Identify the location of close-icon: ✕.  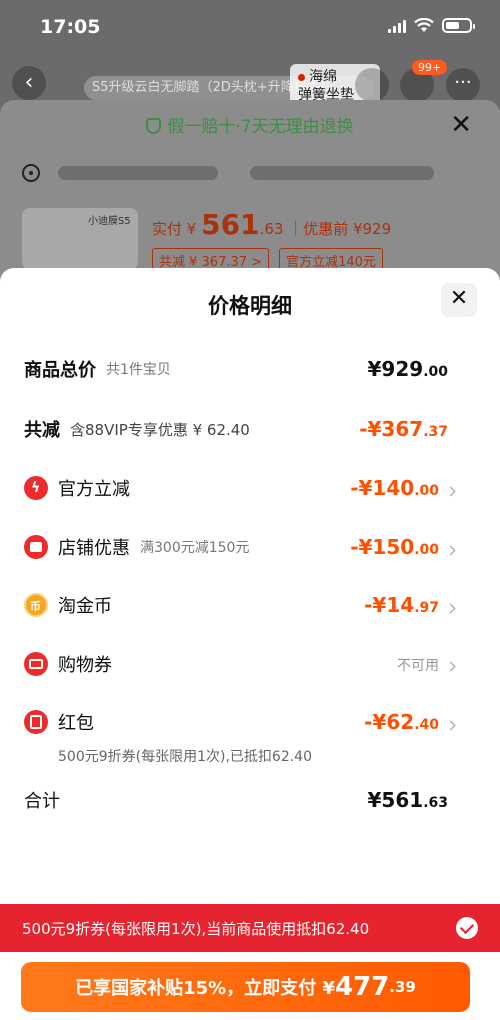
(461, 125).